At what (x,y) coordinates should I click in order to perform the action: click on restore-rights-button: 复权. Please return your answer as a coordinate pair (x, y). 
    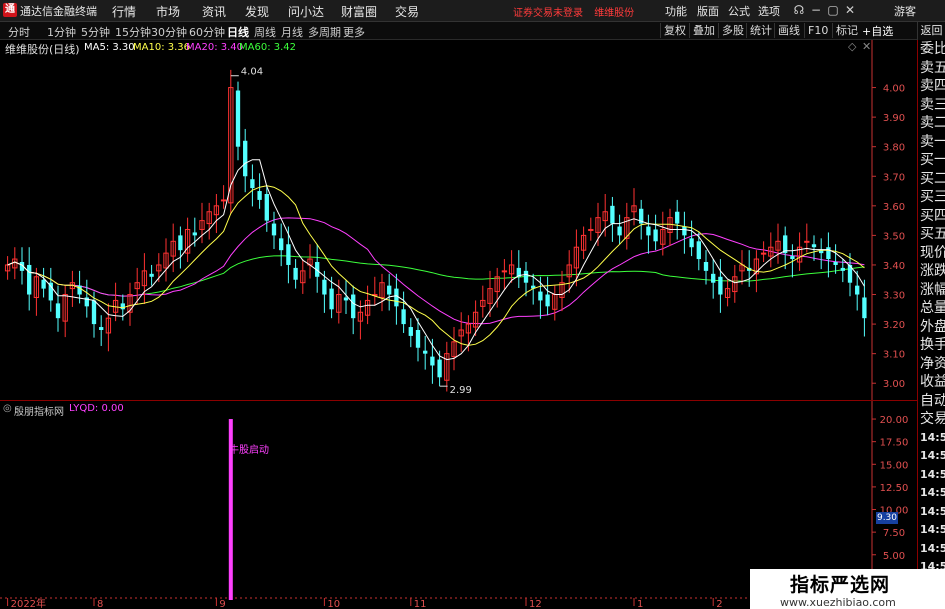
    Looking at the image, I should click on (674, 30).